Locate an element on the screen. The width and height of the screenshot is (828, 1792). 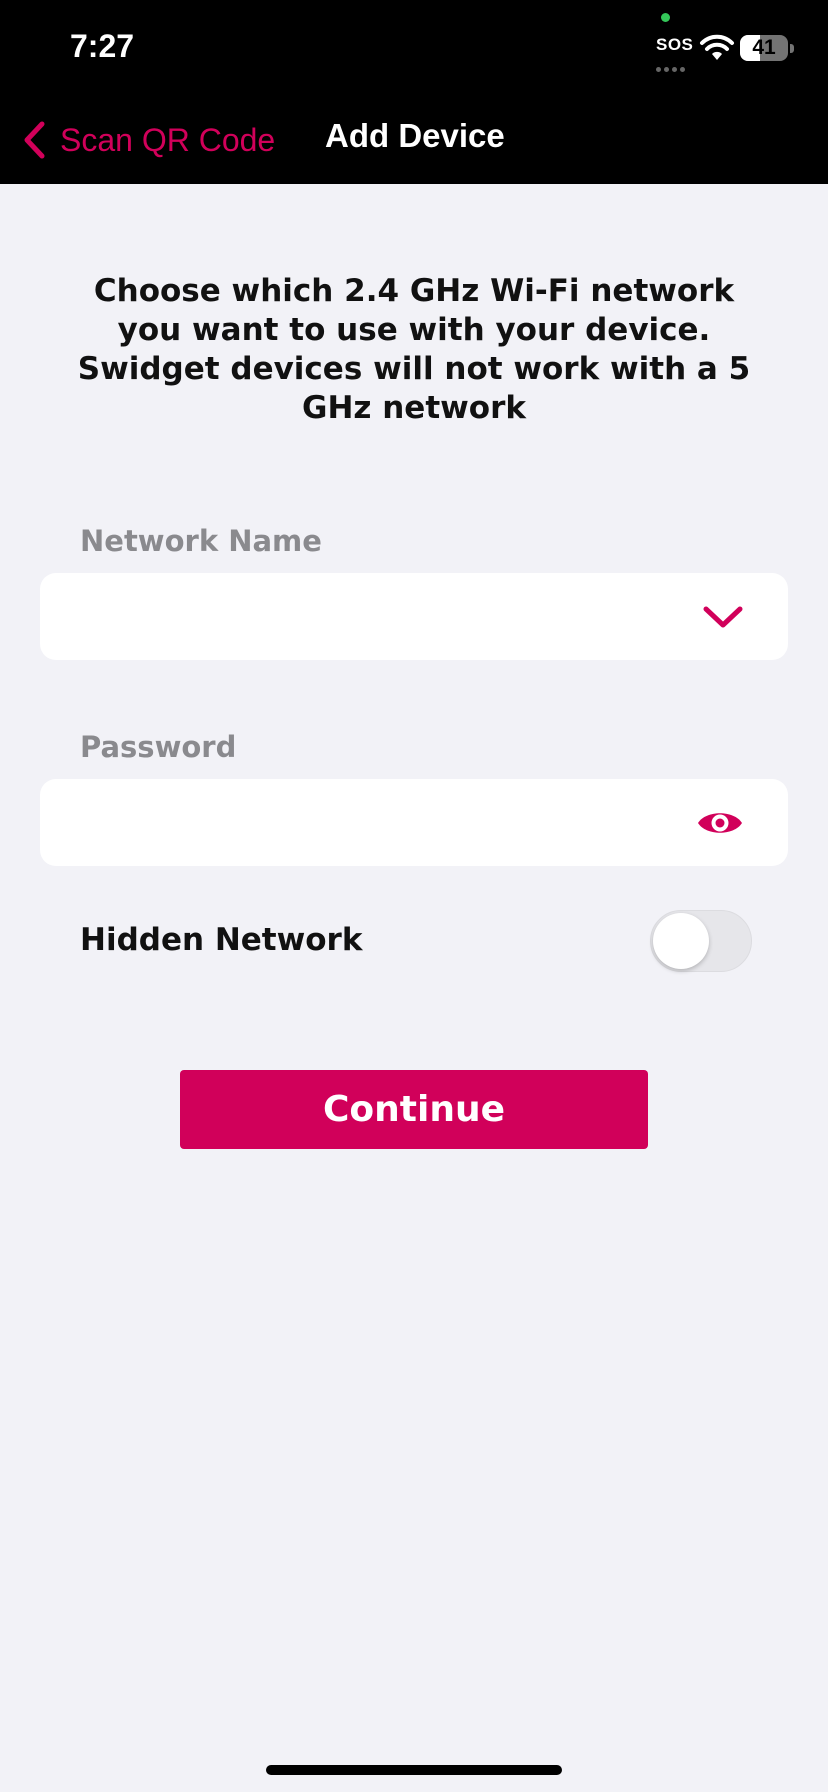
password-label: Password is located at coordinates (158, 747).